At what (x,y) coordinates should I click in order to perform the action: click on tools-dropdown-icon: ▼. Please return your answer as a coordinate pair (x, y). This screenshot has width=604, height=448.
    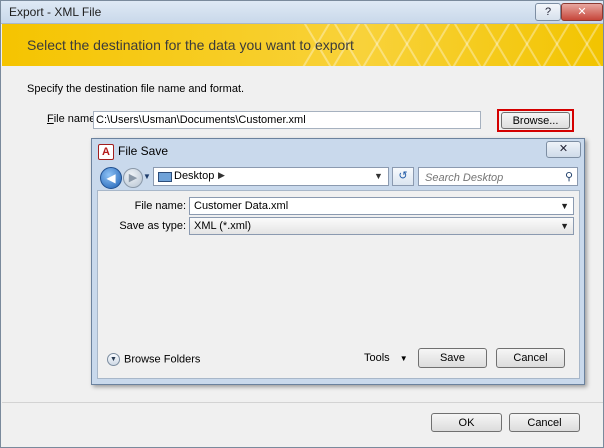
    Looking at the image, I should click on (403, 358).